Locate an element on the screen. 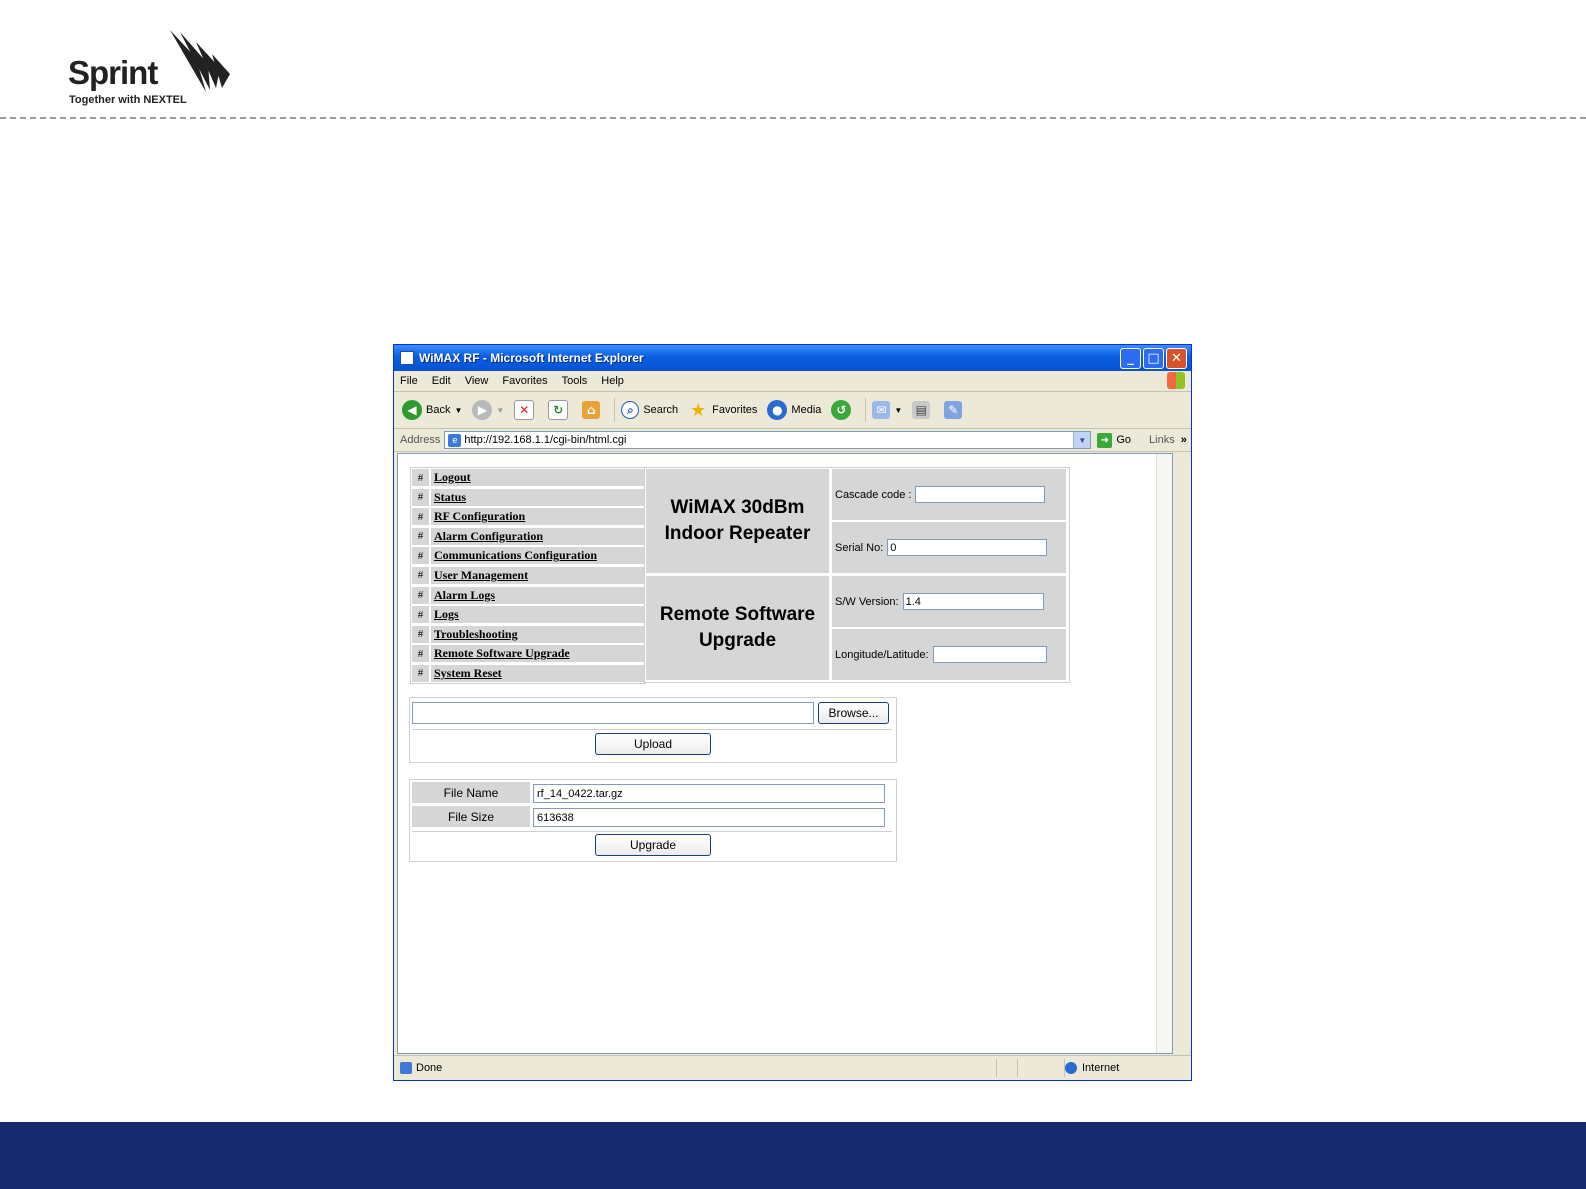 This screenshot has height=1189, width=1586. nav-link-troubleshooting: Troubleshooting is located at coordinates (537, 634).